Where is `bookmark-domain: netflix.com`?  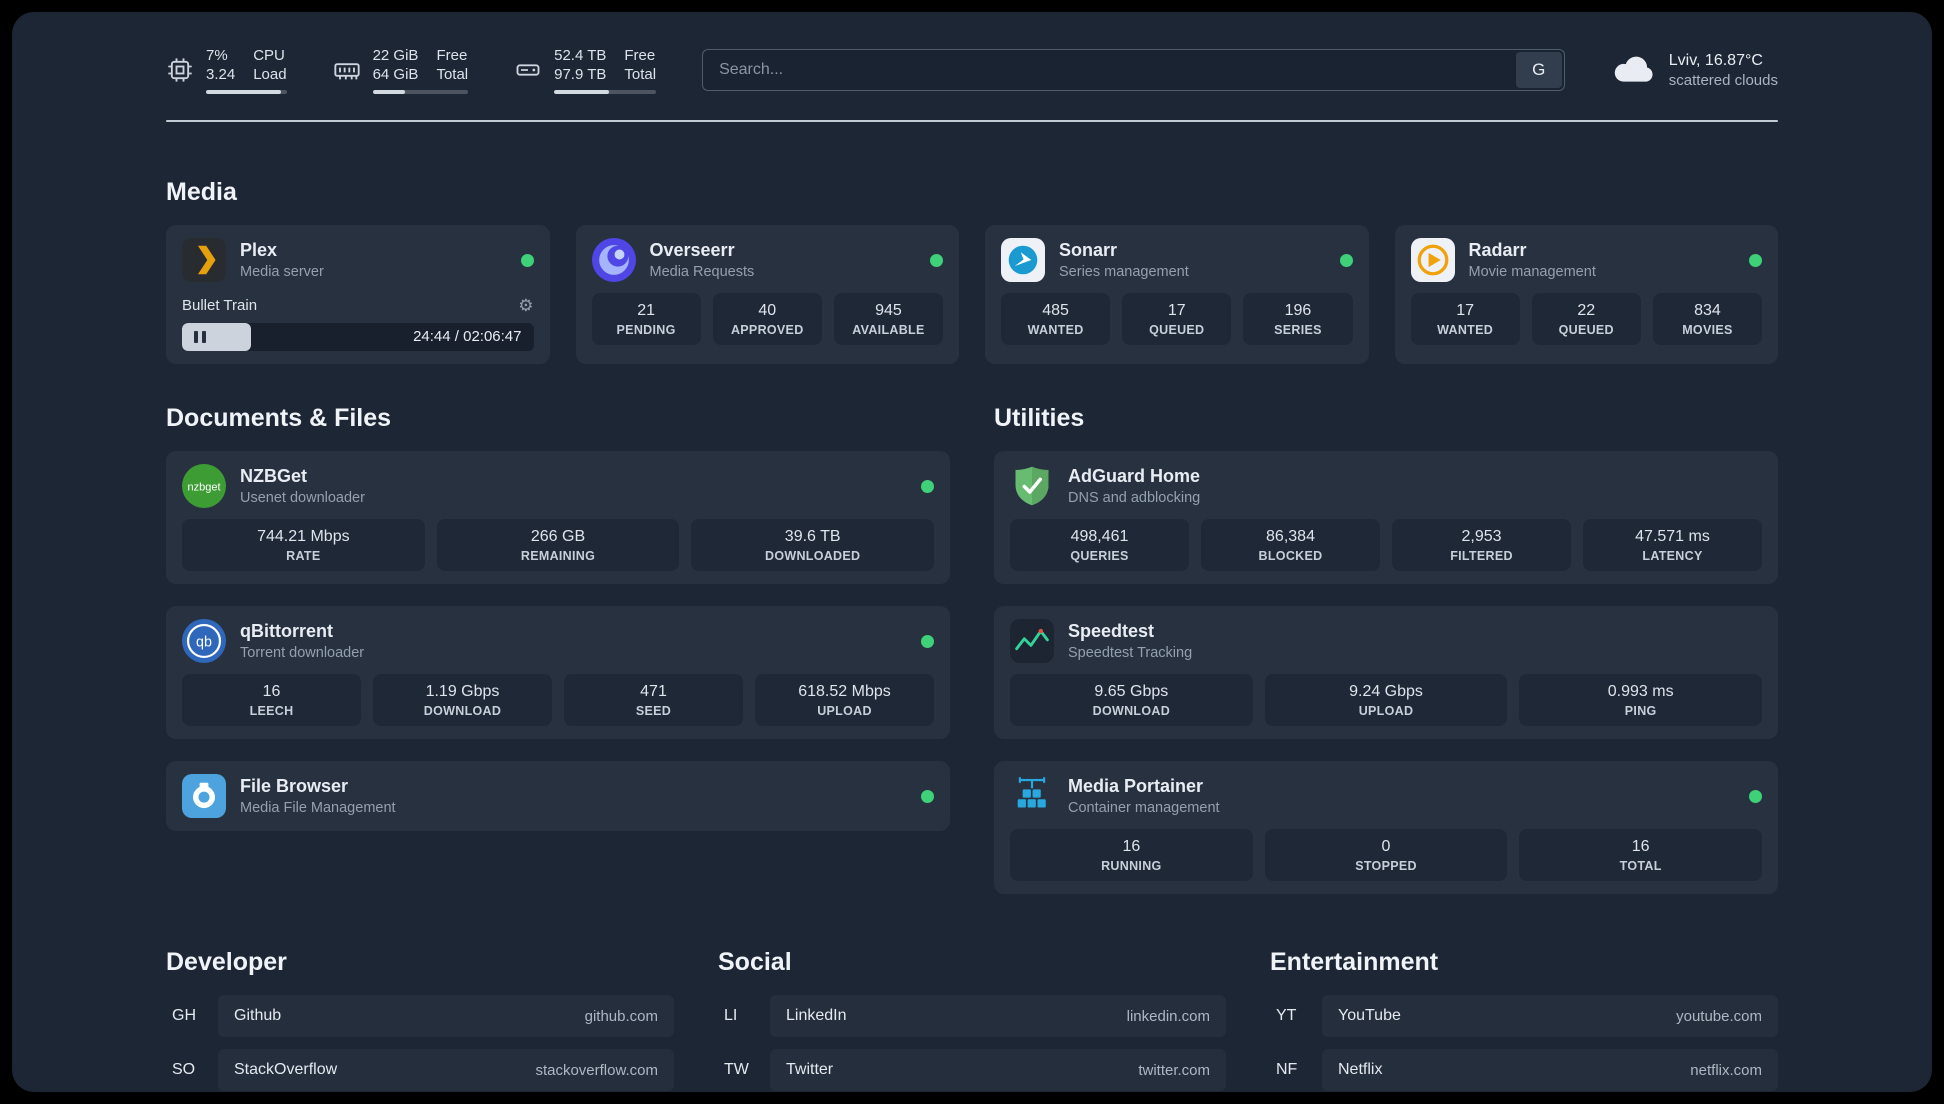
bookmark-domain: netflix.com is located at coordinates (1726, 1070).